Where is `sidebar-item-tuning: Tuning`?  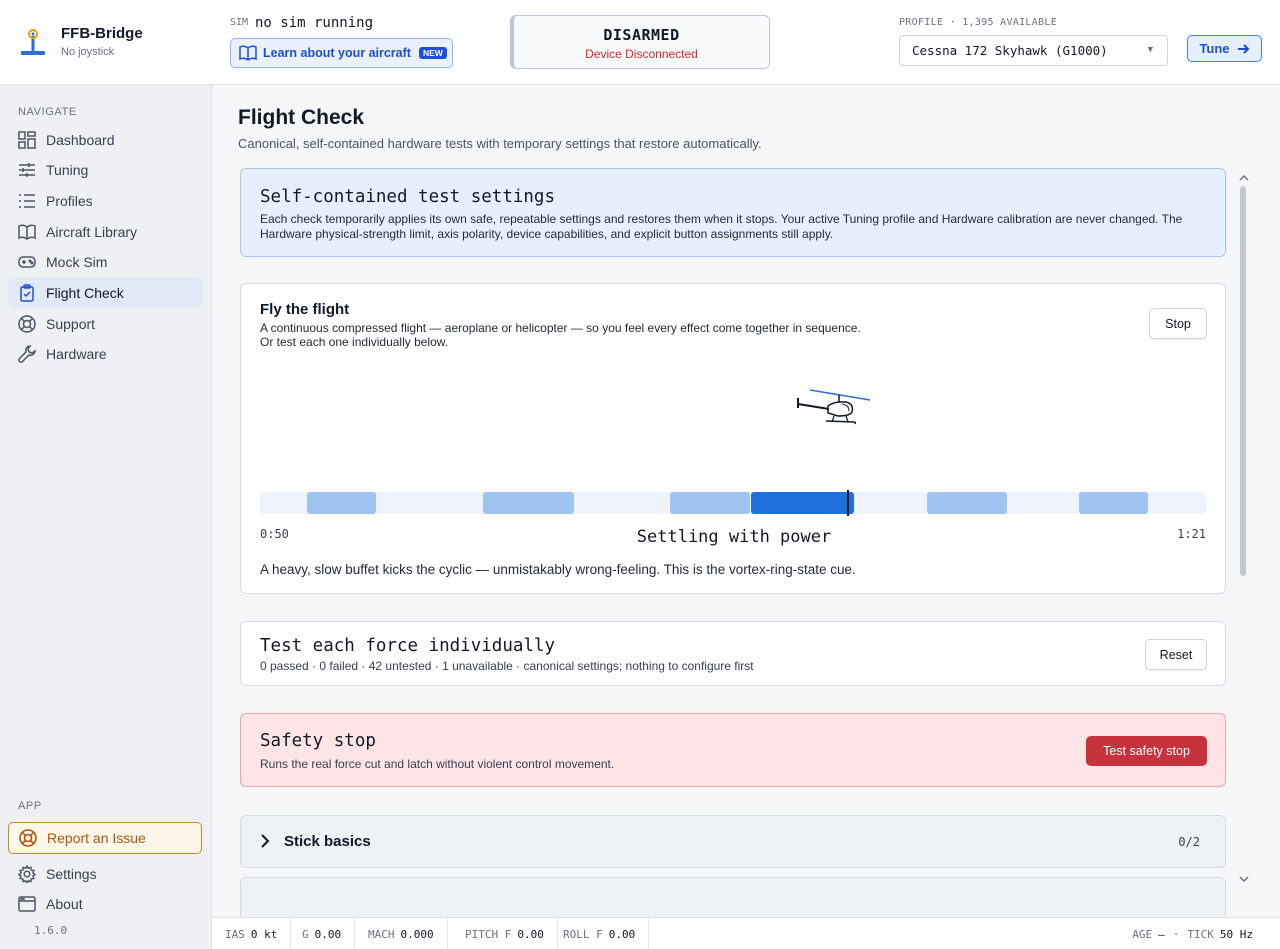 sidebar-item-tuning: Tuning is located at coordinates (105, 169).